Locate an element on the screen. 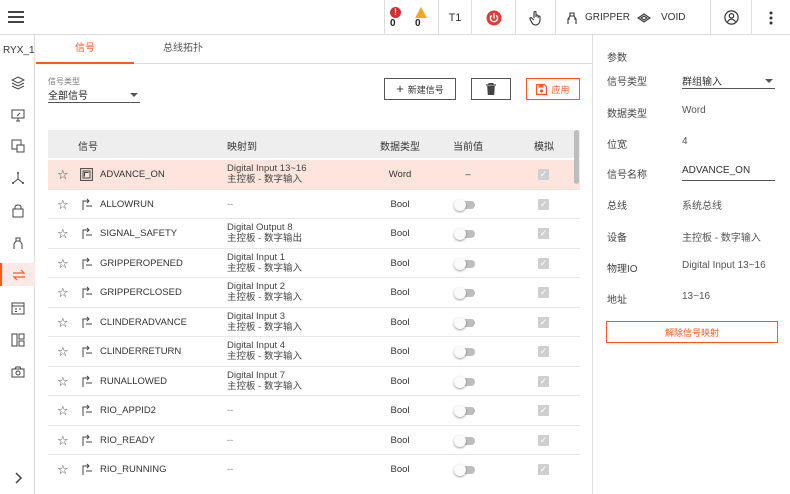 The height and width of the screenshot is (494, 790). rail-devices is located at coordinates (17, 339).